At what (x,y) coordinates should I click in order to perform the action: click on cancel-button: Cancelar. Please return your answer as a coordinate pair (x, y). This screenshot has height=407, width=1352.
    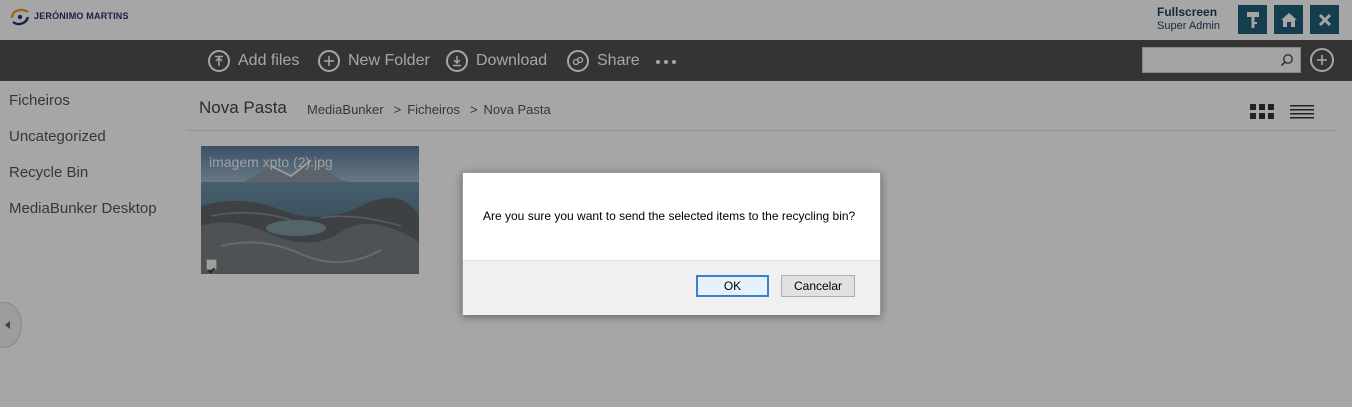
    Looking at the image, I should click on (818, 286).